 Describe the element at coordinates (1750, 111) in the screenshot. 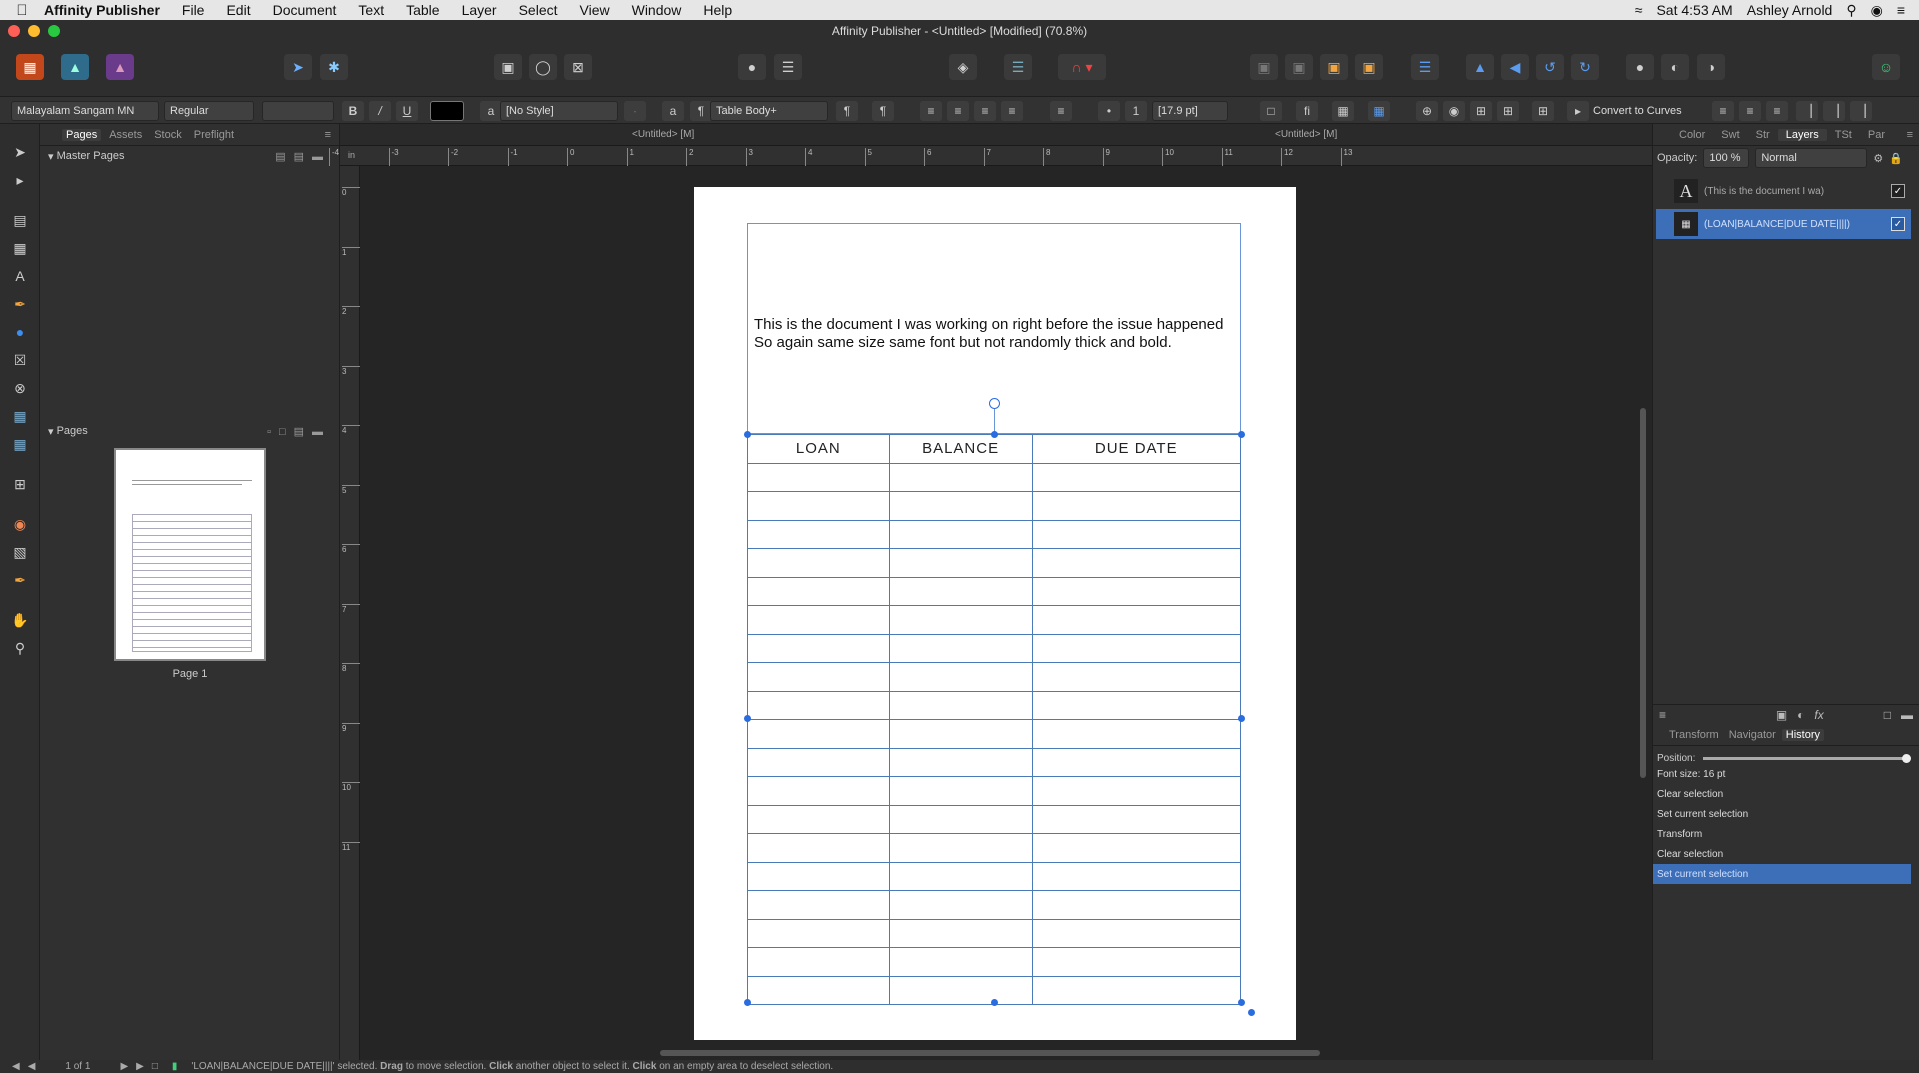

I see `align-center-objects-icon: ≡` at that location.